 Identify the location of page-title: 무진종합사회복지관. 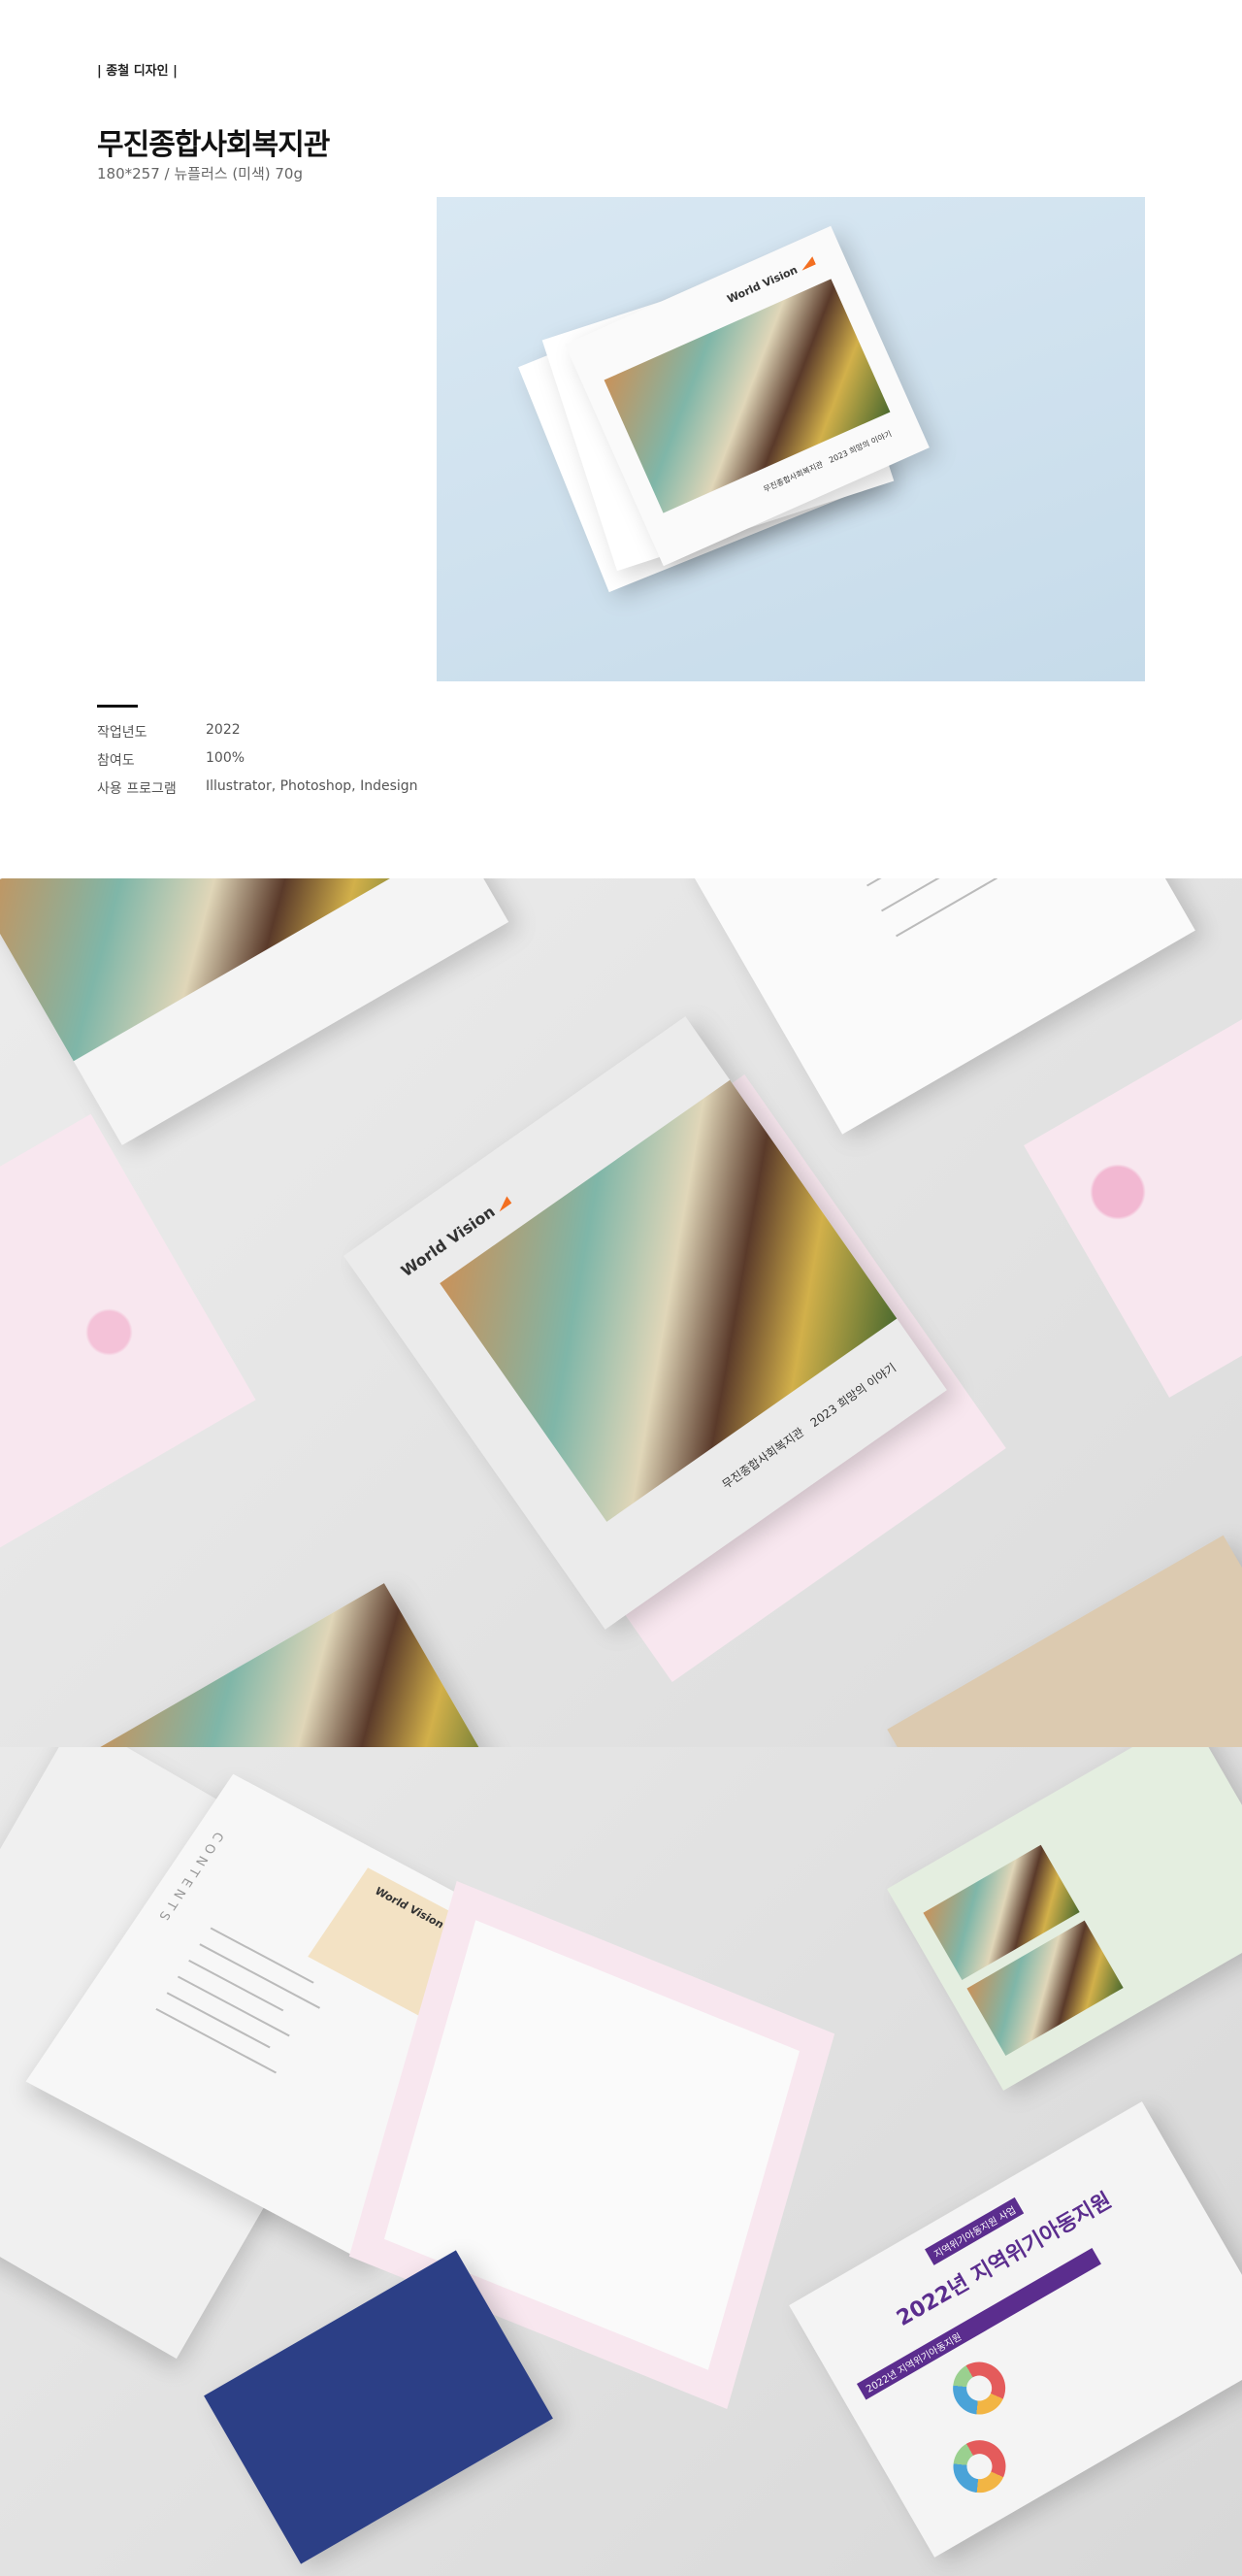
(213, 145).